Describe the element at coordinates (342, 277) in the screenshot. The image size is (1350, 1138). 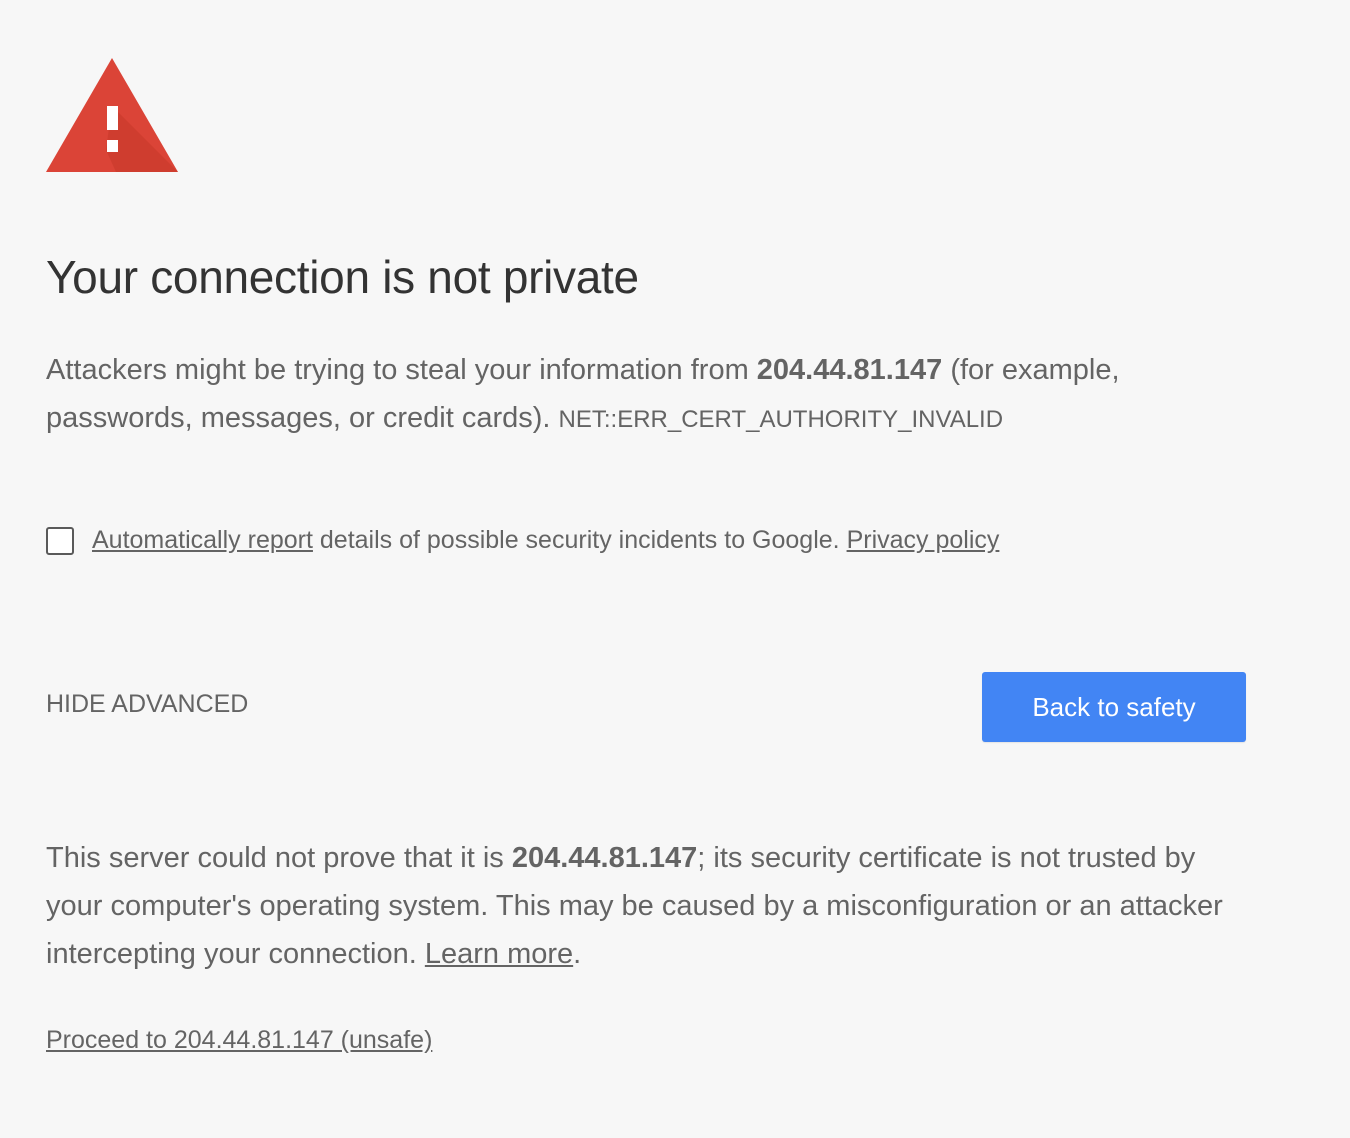
I see `page-title: Your connection is not private` at that location.